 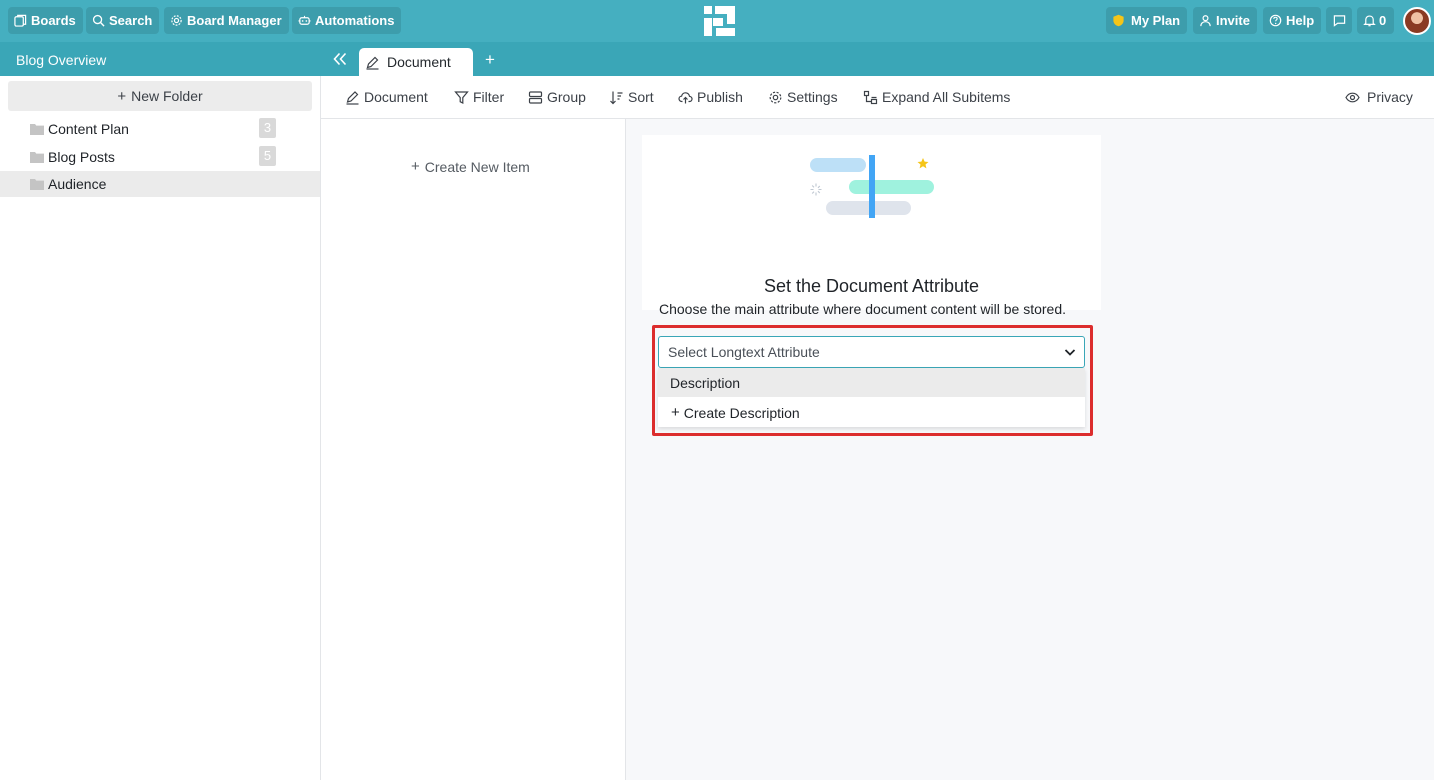 What do you see at coordinates (160, 184) in the screenshot?
I see `folder-item-selected: Audience` at bounding box center [160, 184].